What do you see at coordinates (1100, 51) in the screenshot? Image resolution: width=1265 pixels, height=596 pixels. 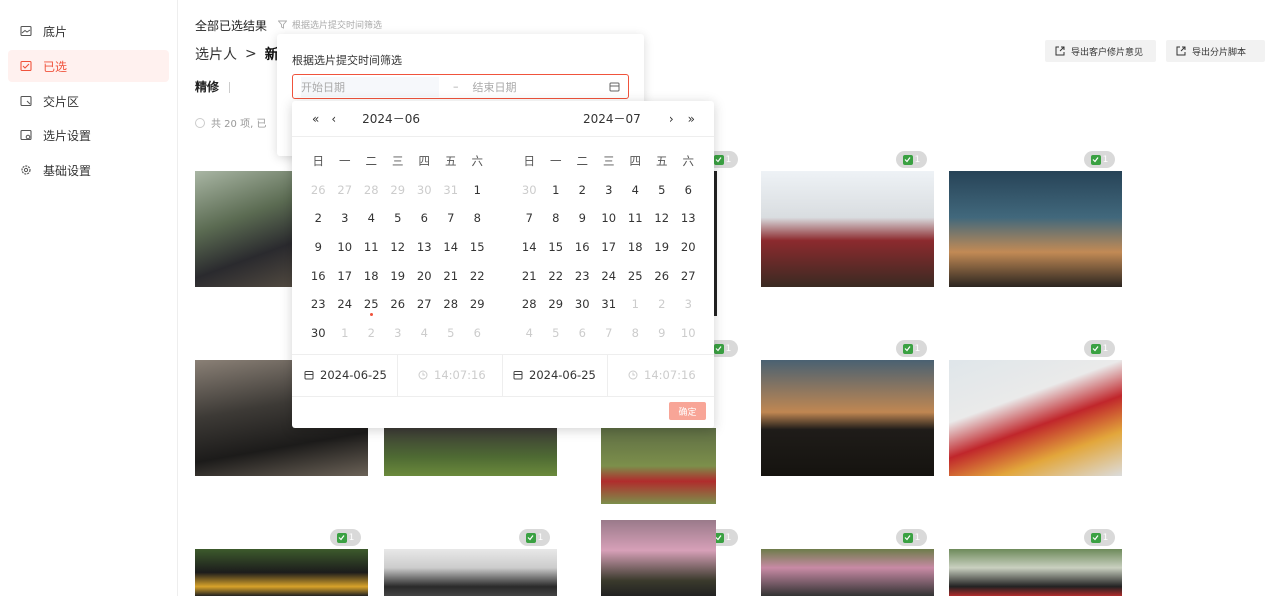 I see `export-client-feedback-button: 导出客户修片意见` at bounding box center [1100, 51].